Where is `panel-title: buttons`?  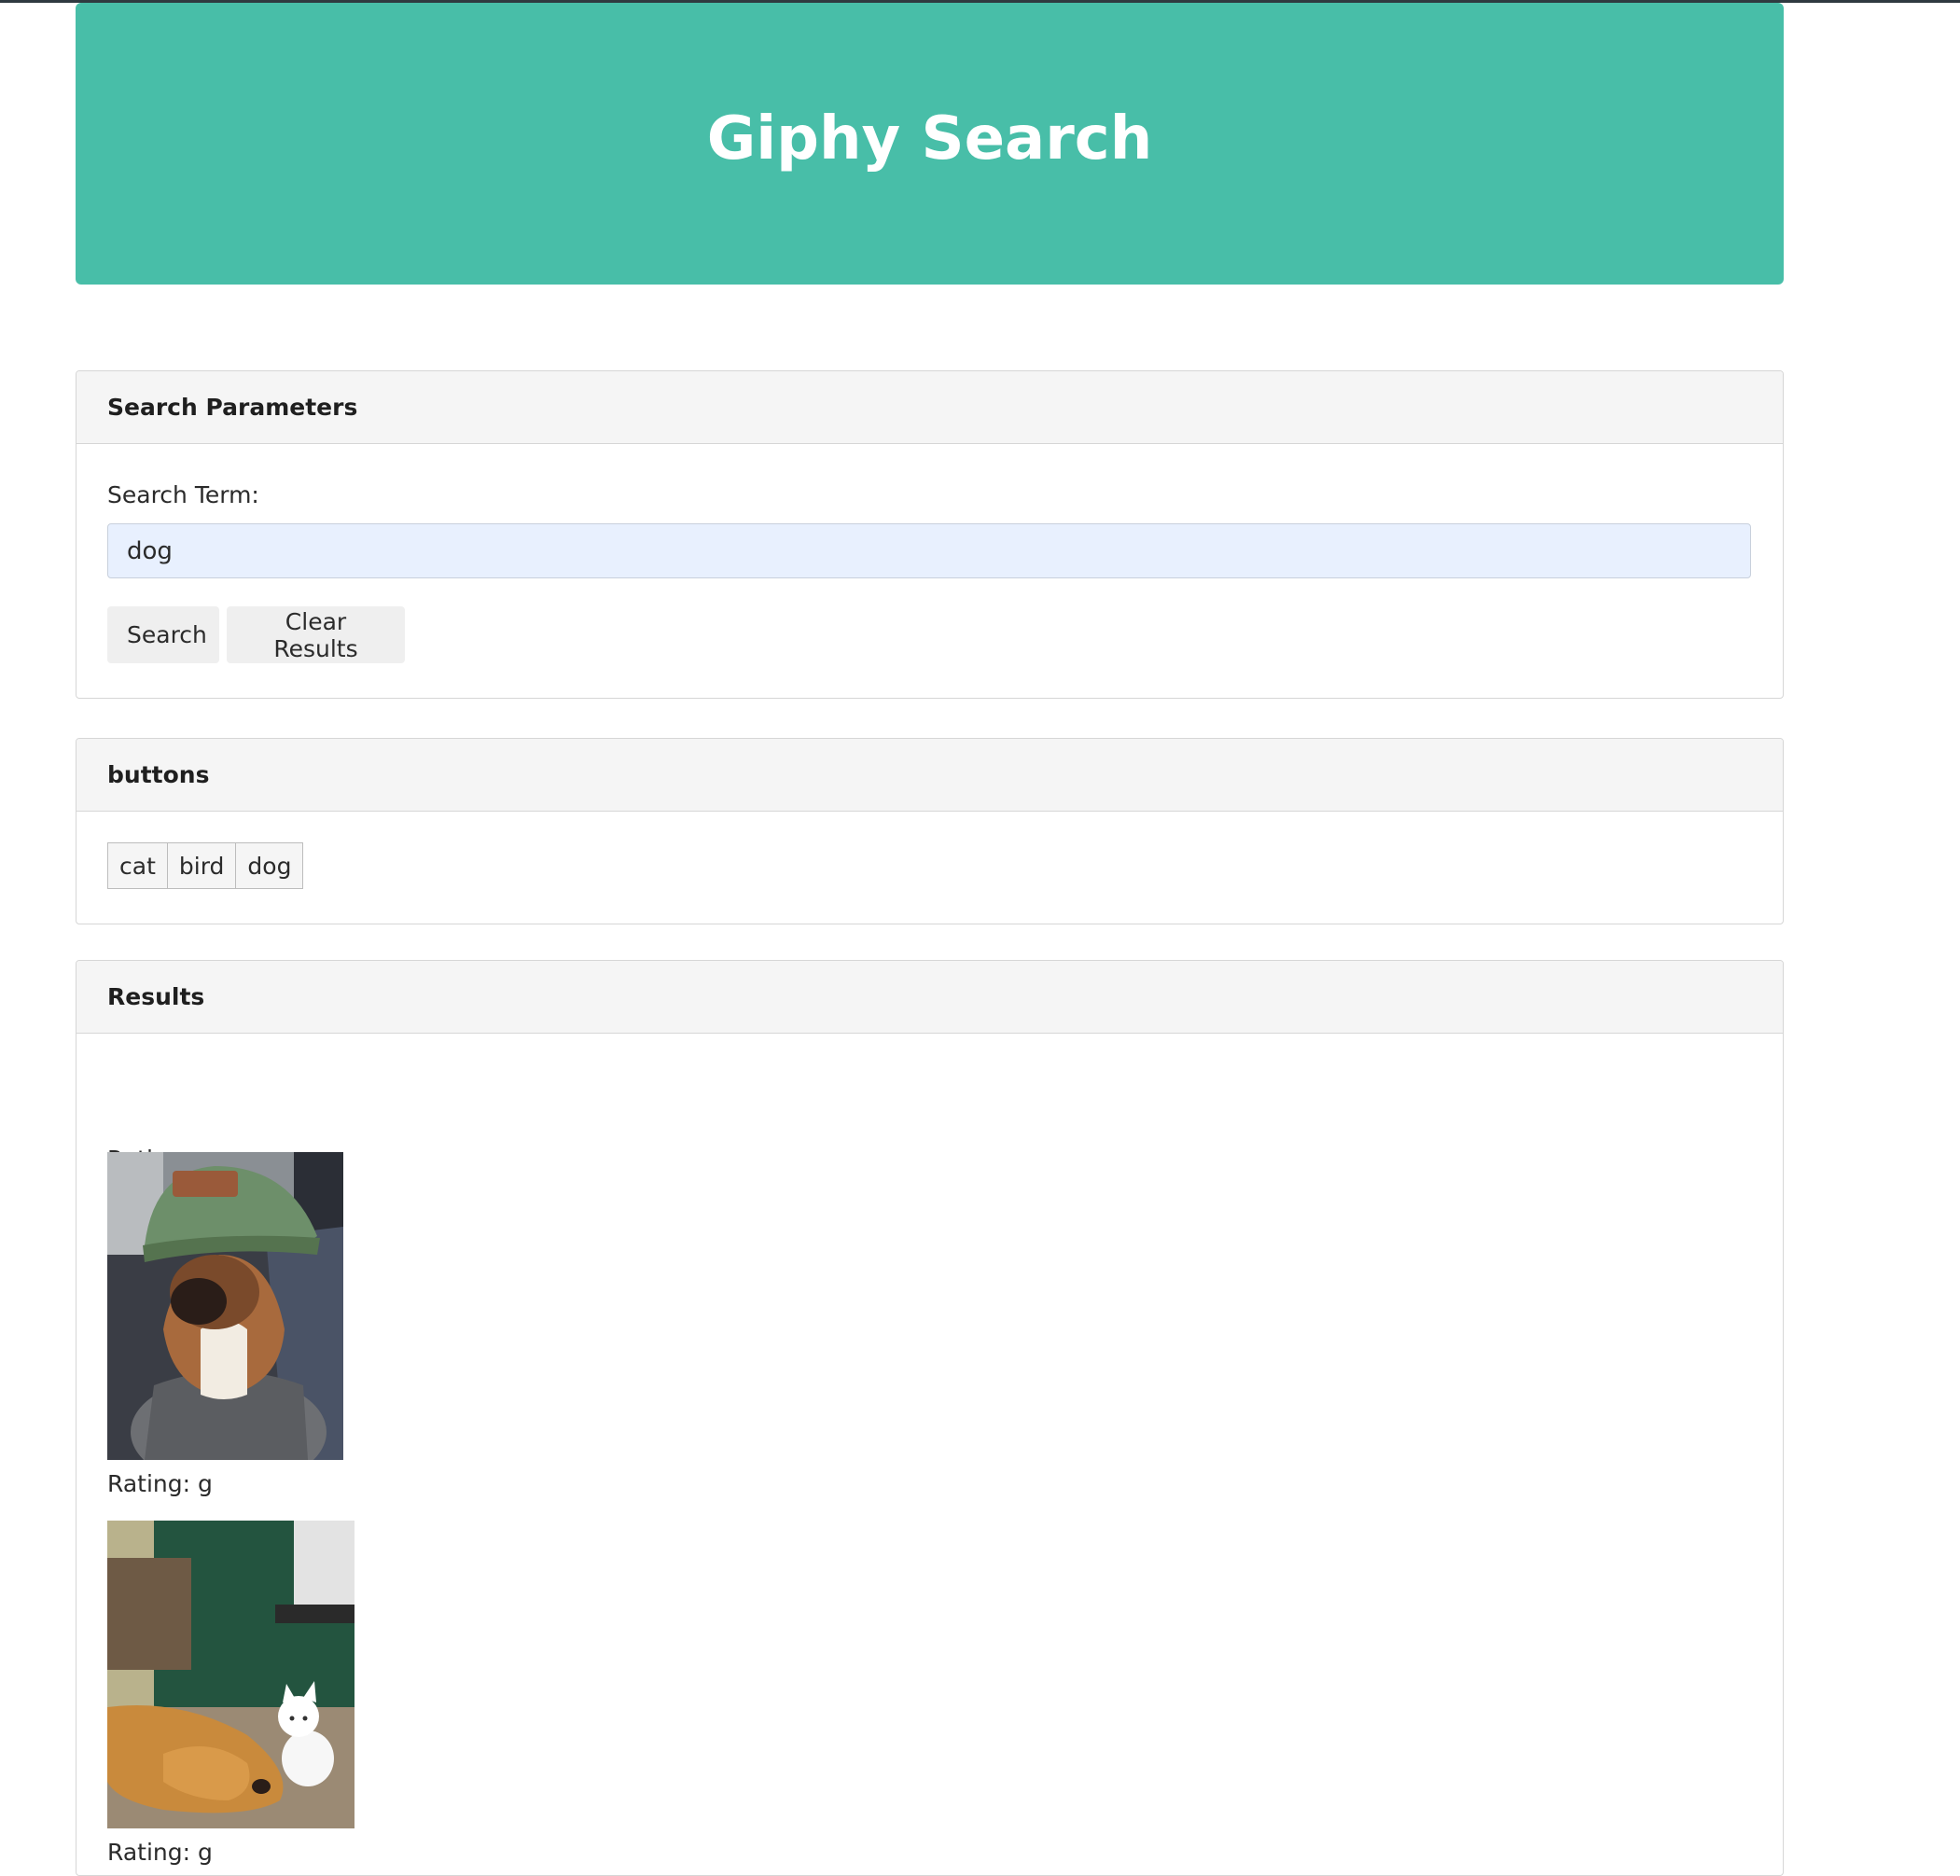
panel-title: buttons is located at coordinates (158, 775).